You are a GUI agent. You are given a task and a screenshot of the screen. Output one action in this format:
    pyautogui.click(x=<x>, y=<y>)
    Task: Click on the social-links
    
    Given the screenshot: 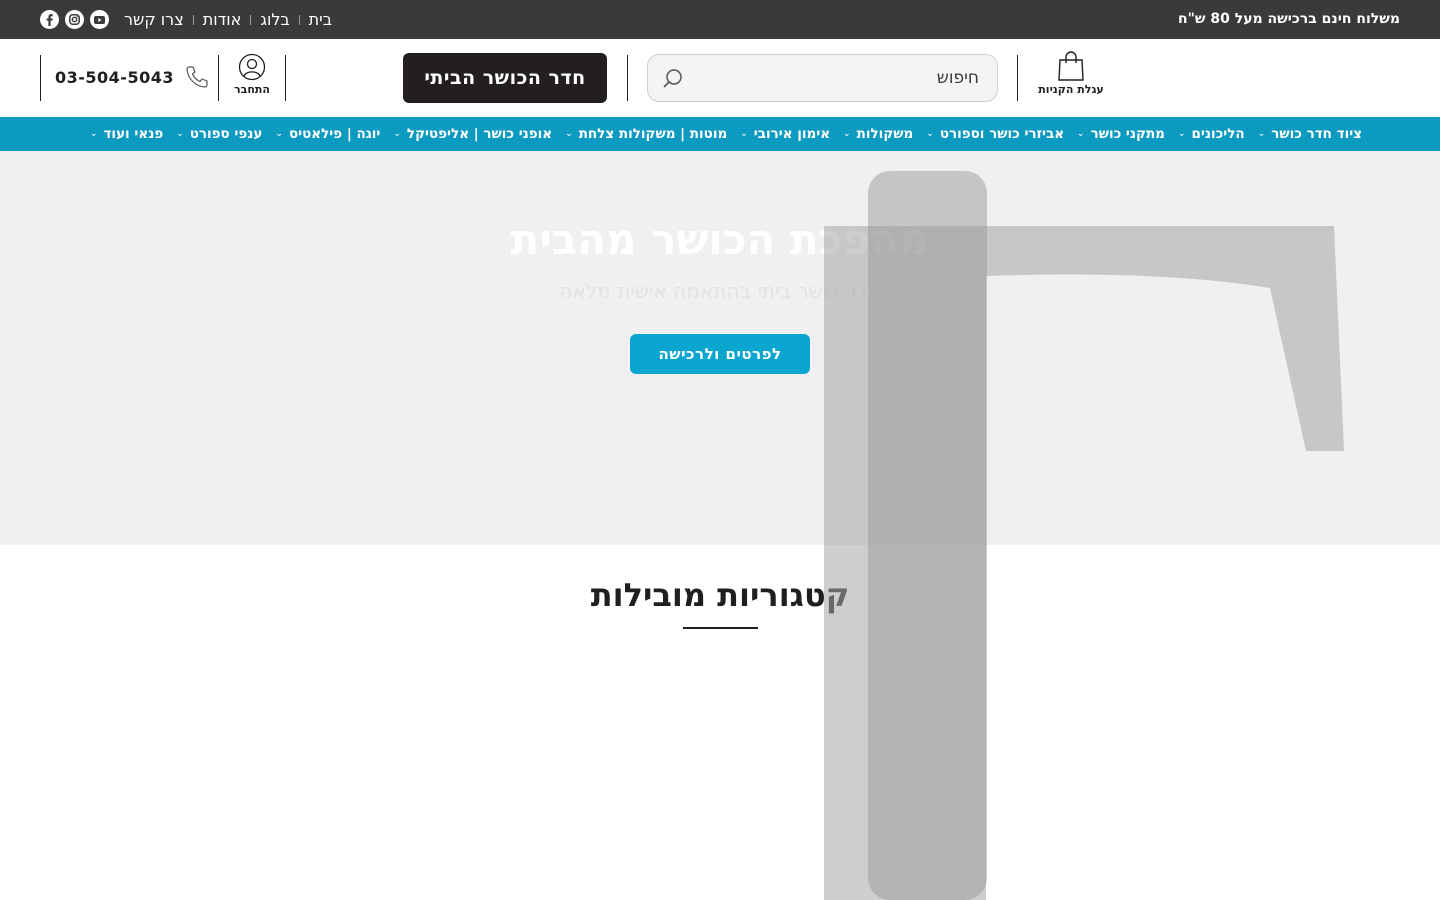 What is the action you would take?
    pyautogui.click(x=74, y=19)
    